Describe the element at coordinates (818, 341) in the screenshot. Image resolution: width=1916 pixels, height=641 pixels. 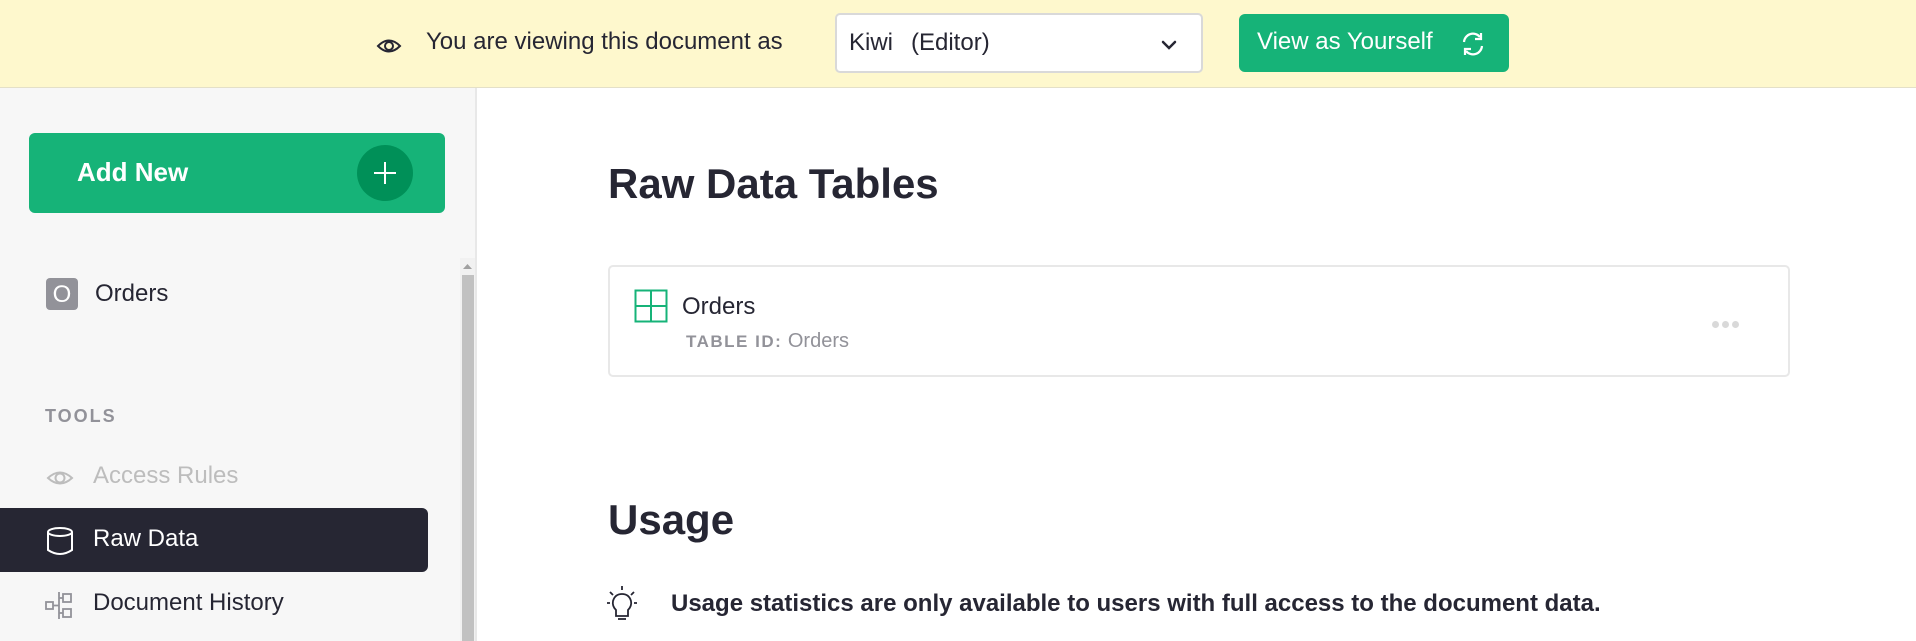
I see `table-id-value: Orders` at that location.